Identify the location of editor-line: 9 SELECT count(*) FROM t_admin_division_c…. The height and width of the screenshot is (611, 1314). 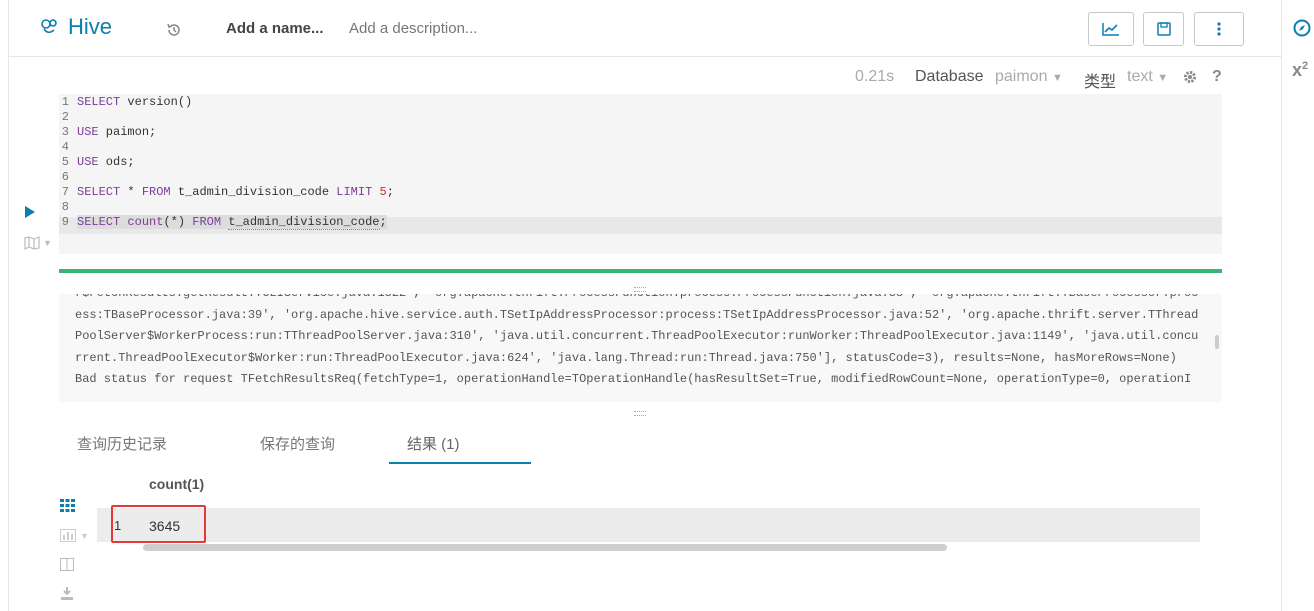
(224, 222).